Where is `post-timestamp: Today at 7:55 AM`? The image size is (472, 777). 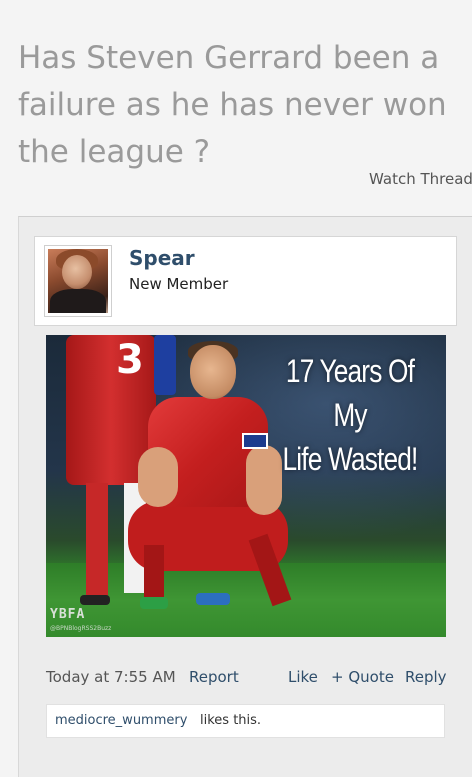 post-timestamp: Today at 7:55 AM is located at coordinates (111, 677).